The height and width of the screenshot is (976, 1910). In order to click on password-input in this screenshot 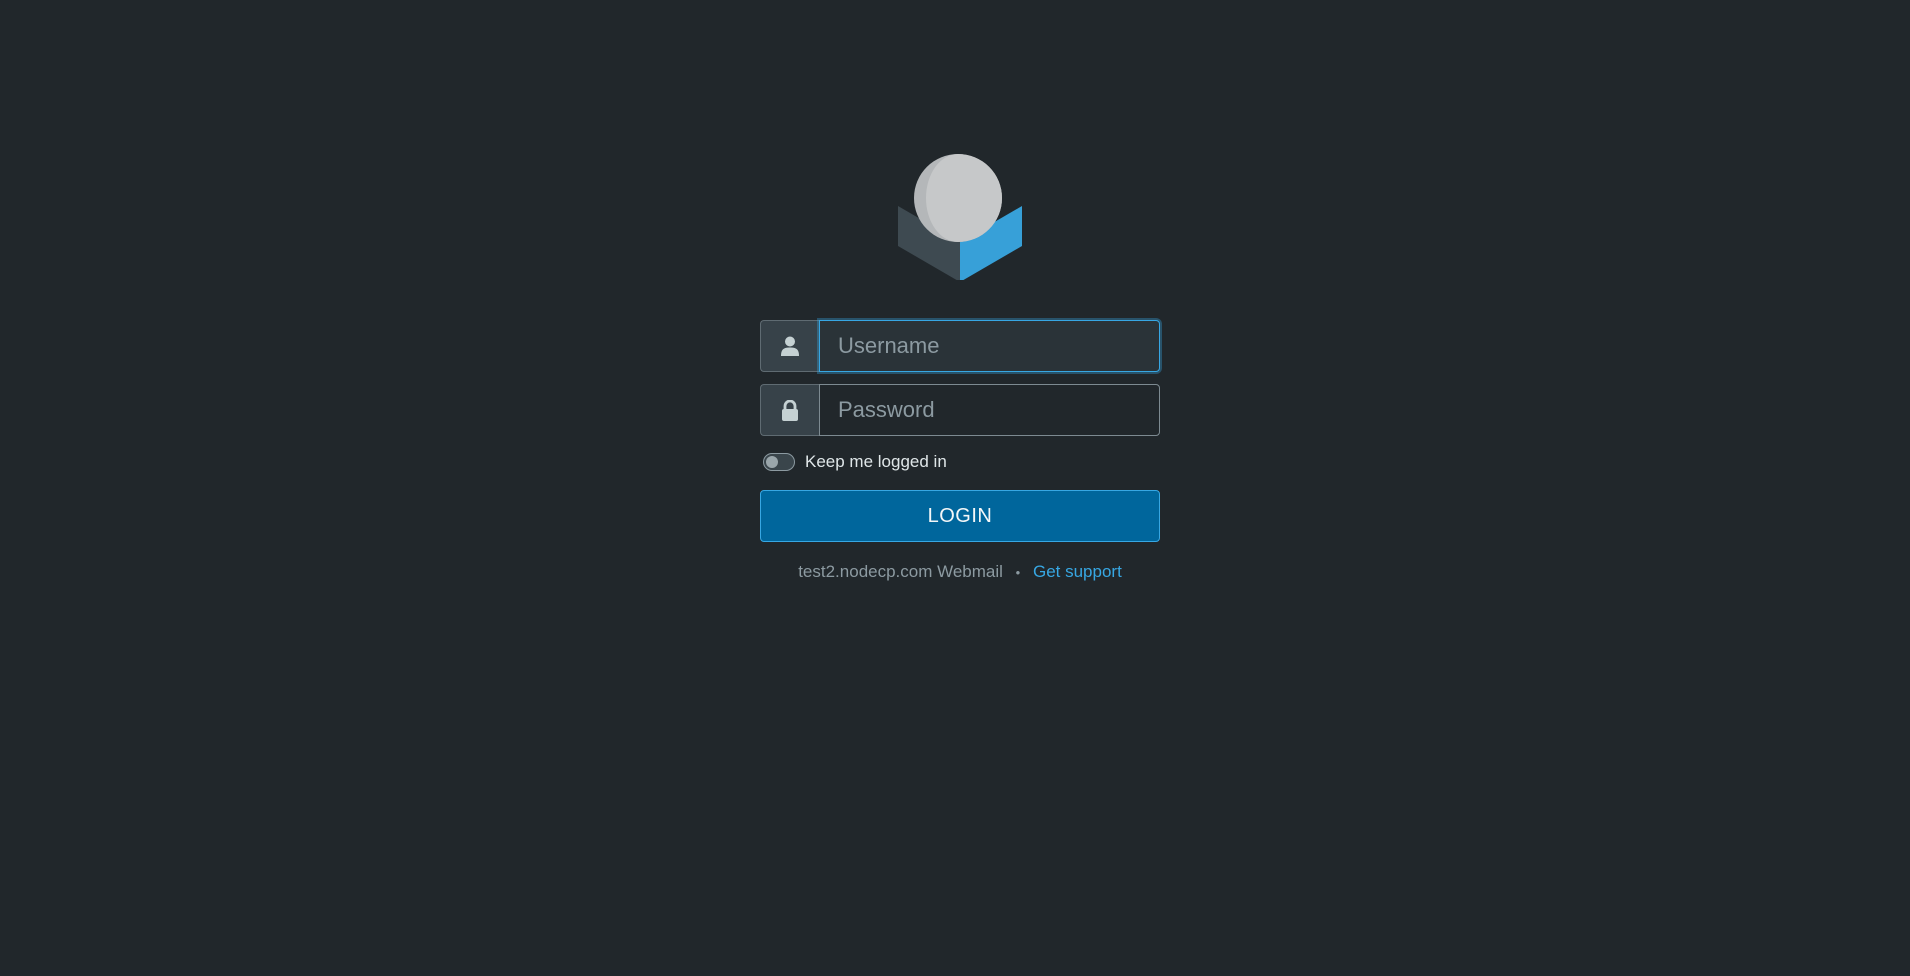, I will do `click(989, 410)`.